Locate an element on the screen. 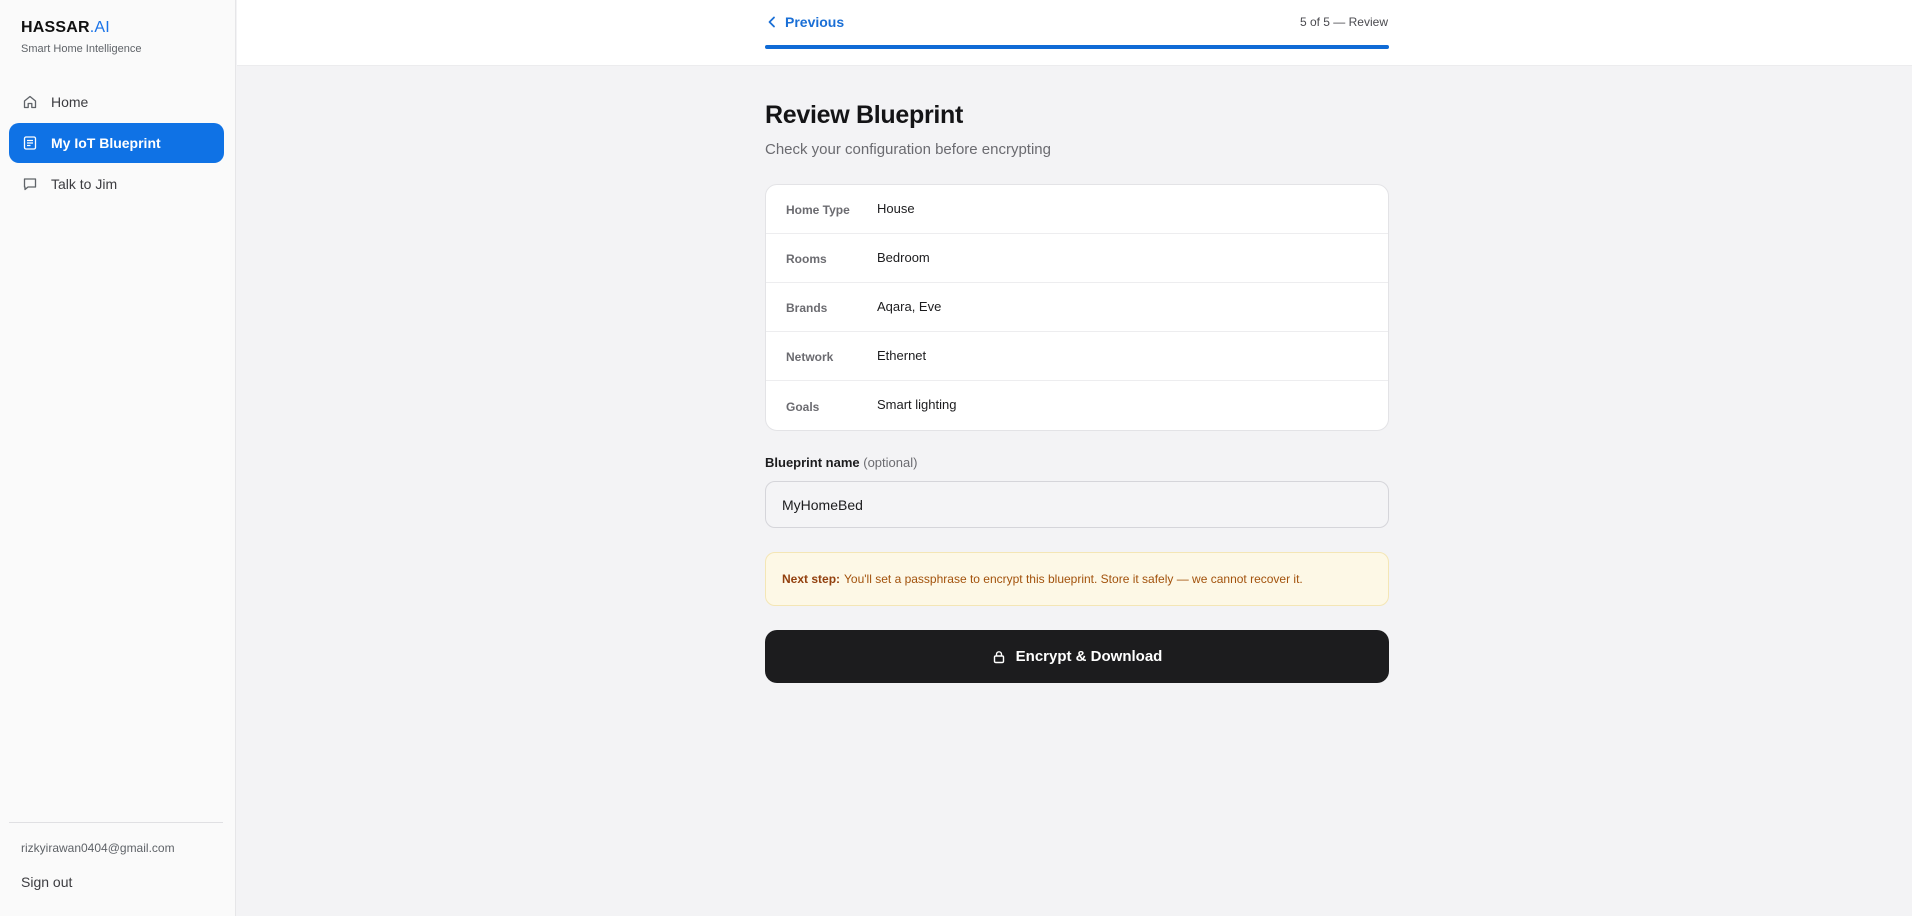 The width and height of the screenshot is (1912, 916). summary-value: Ethernet is located at coordinates (902, 355).